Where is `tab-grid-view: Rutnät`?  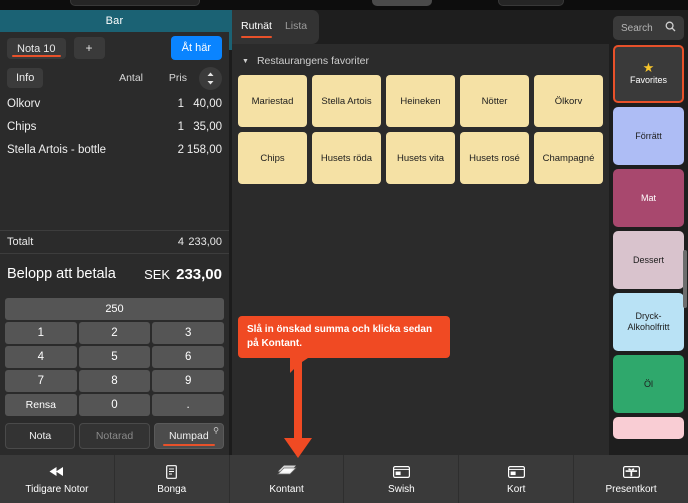 tab-grid-view: Rutnät is located at coordinates (256, 27).